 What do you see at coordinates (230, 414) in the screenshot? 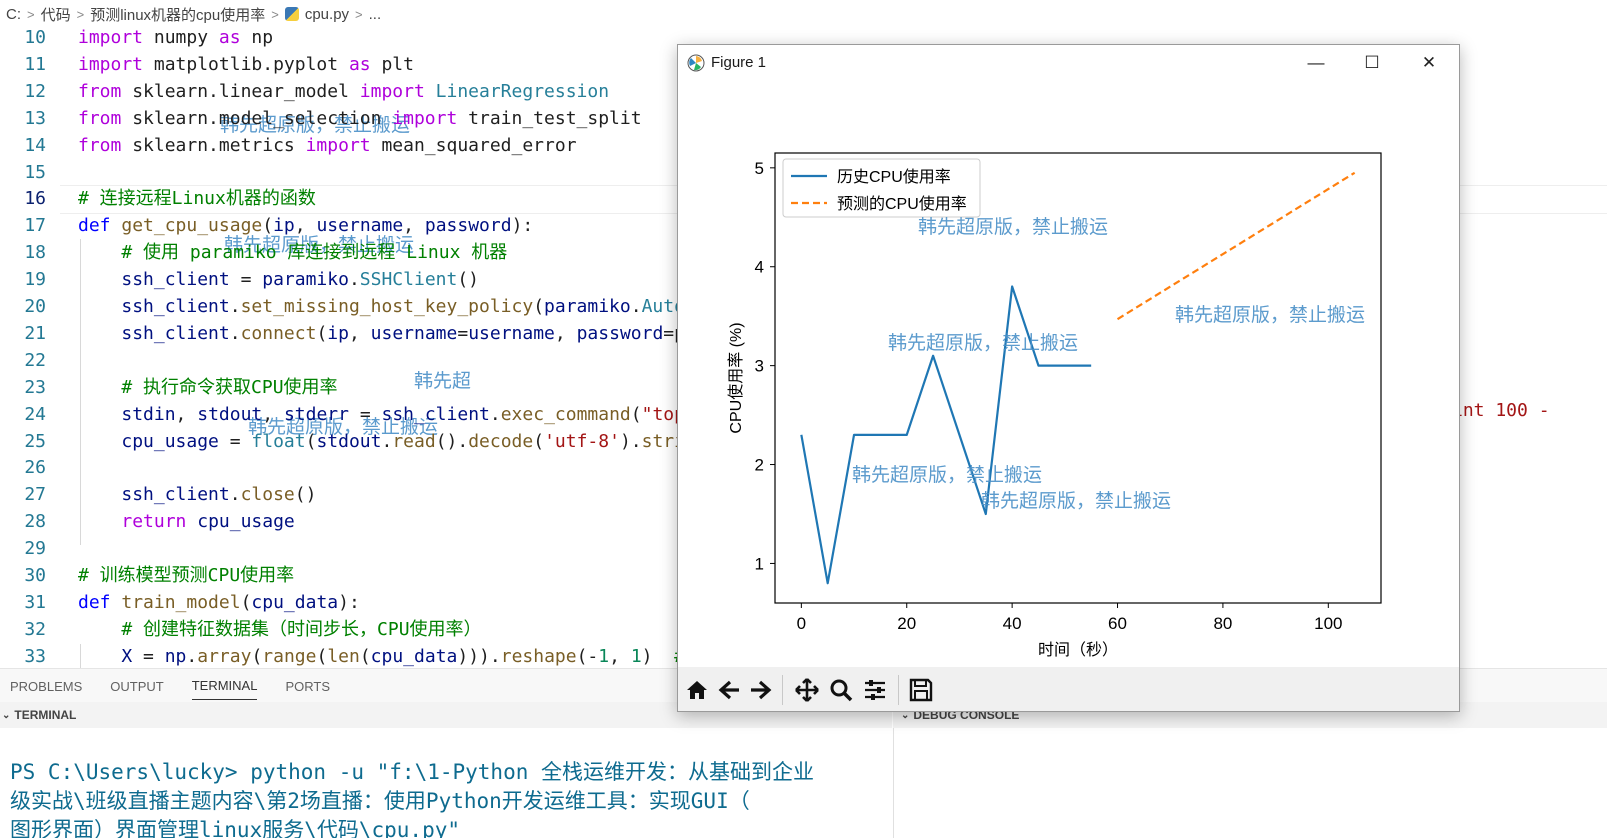
I see `code-token: stdout` at bounding box center [230, 414].